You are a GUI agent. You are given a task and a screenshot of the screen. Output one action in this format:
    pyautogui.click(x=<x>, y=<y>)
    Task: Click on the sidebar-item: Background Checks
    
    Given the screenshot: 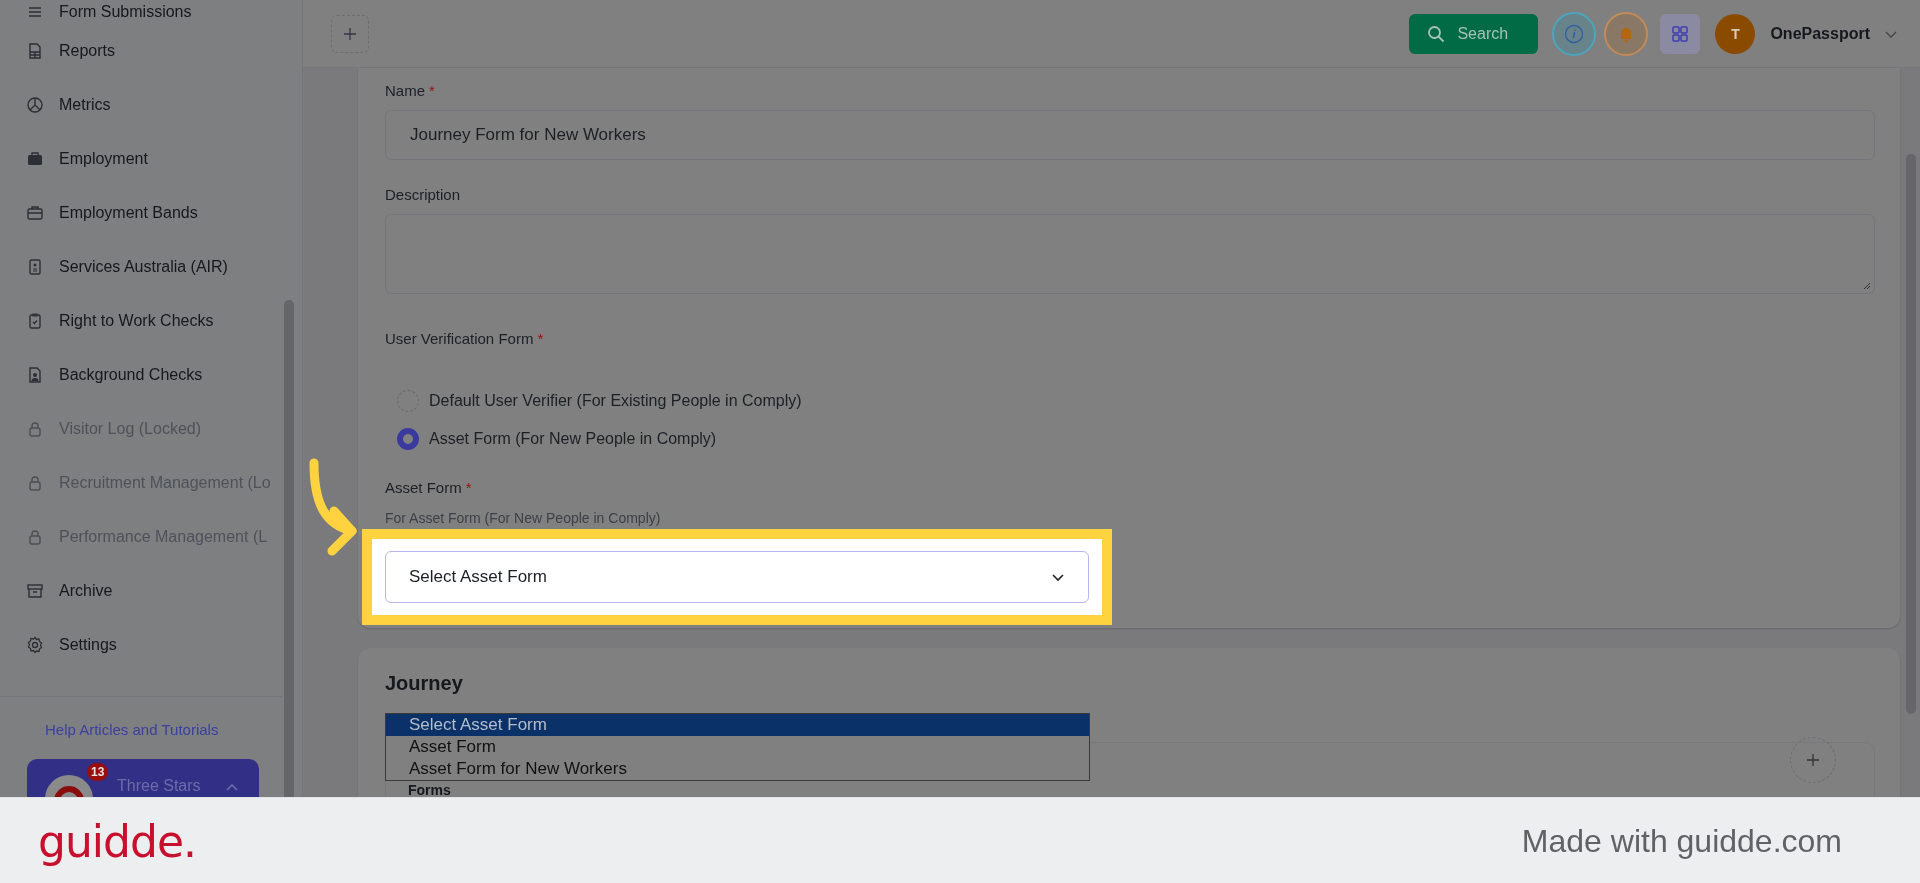 What is the action you would take?
    pyautogui.click(x=141, y=375)
    